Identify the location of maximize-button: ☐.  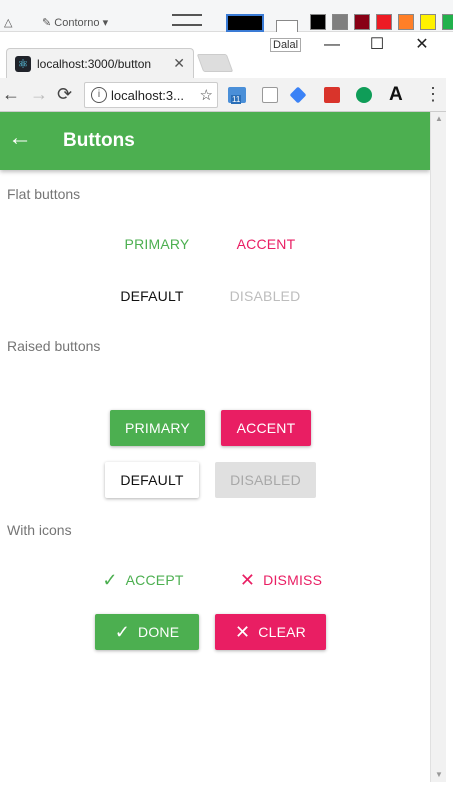
(377, 47).